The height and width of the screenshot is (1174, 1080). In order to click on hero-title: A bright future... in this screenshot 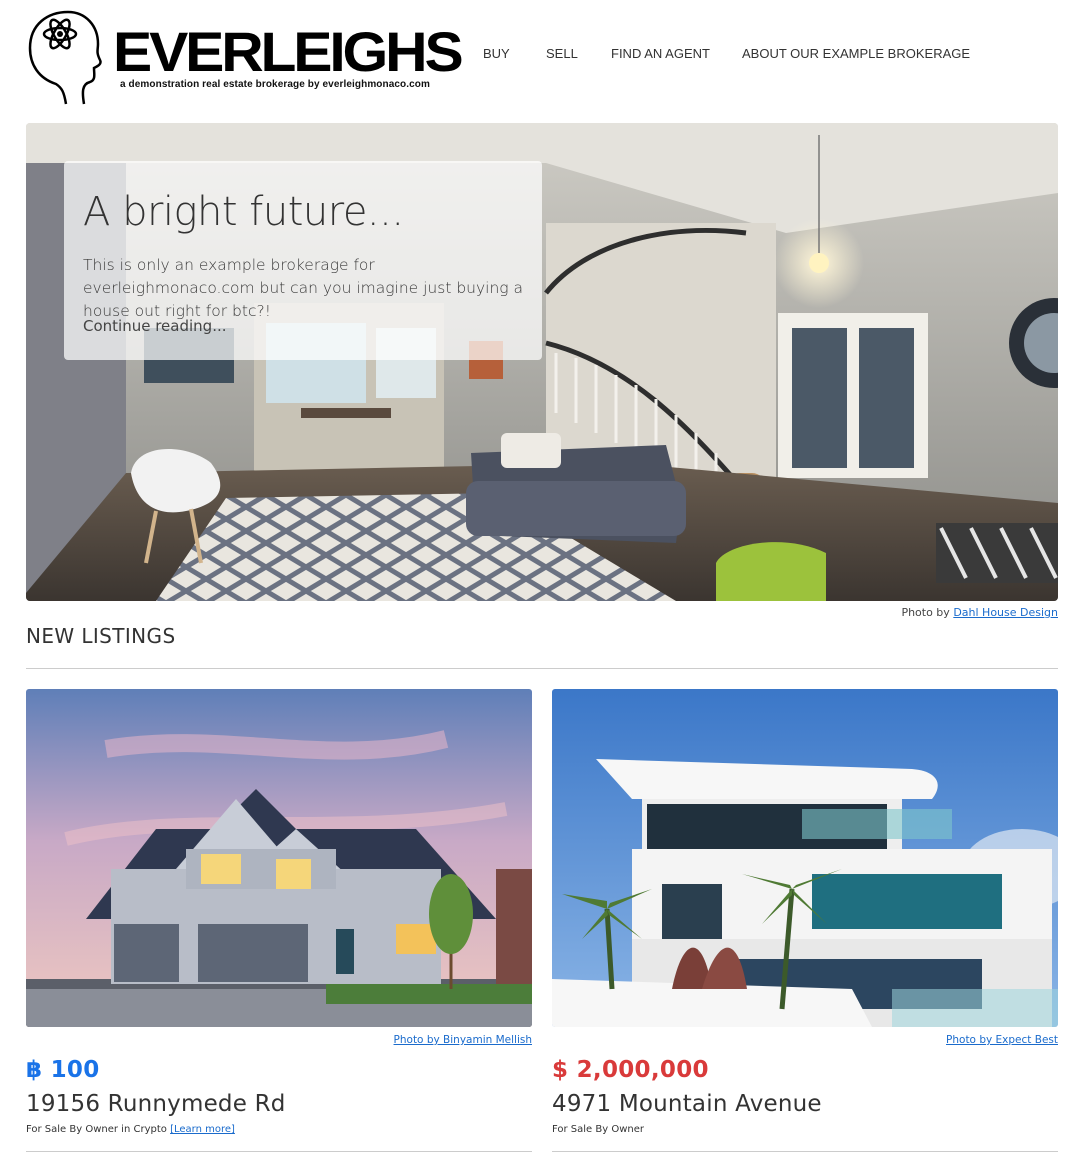, I will do `click(243, 212)`.